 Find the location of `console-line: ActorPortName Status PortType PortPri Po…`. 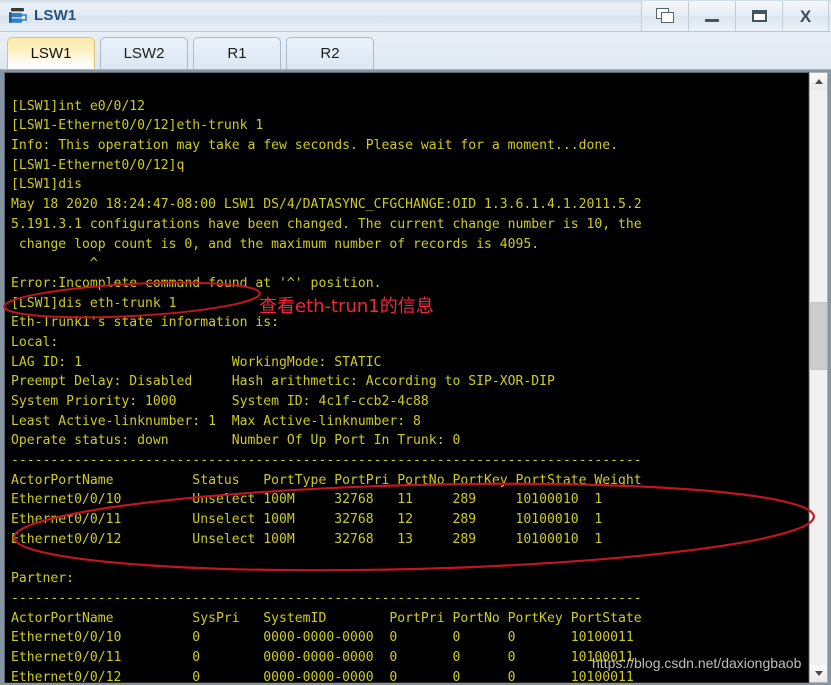

console-line: ActorPortName Status PortType PortPri Po… is located at coordinates (326, 480).